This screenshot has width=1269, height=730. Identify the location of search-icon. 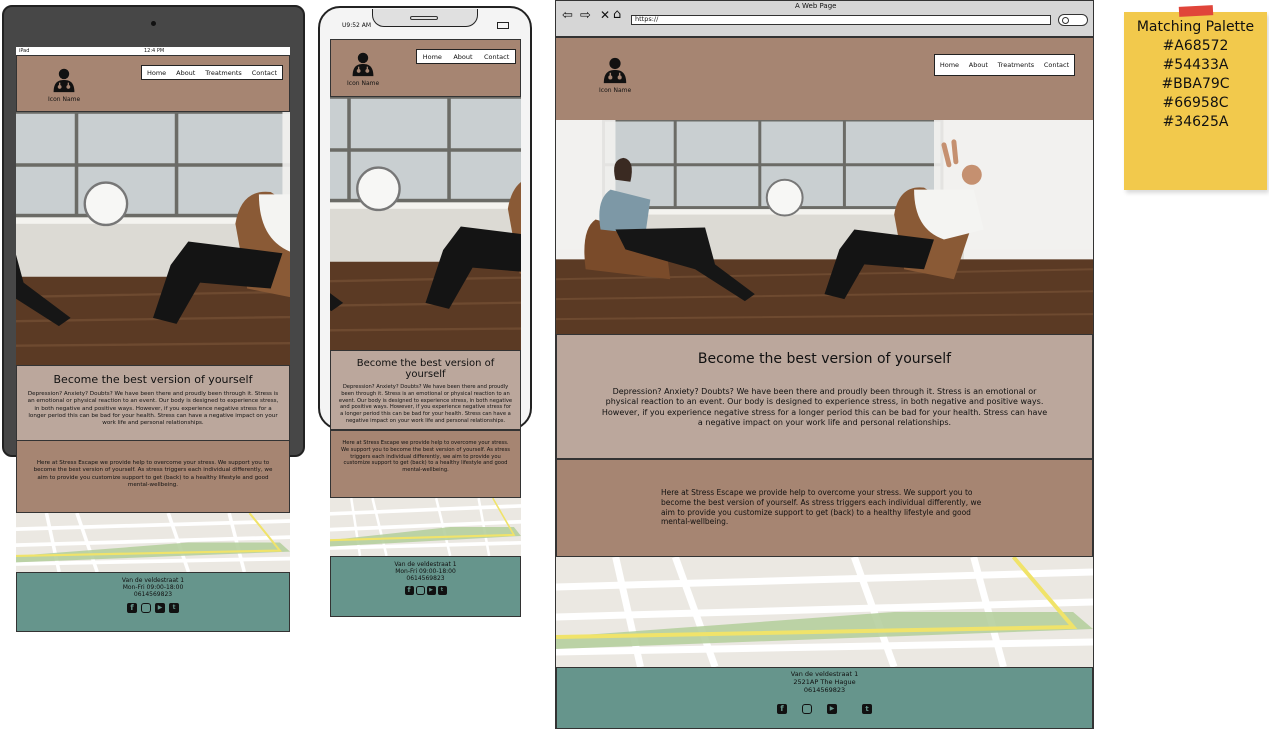
(1065, 20).